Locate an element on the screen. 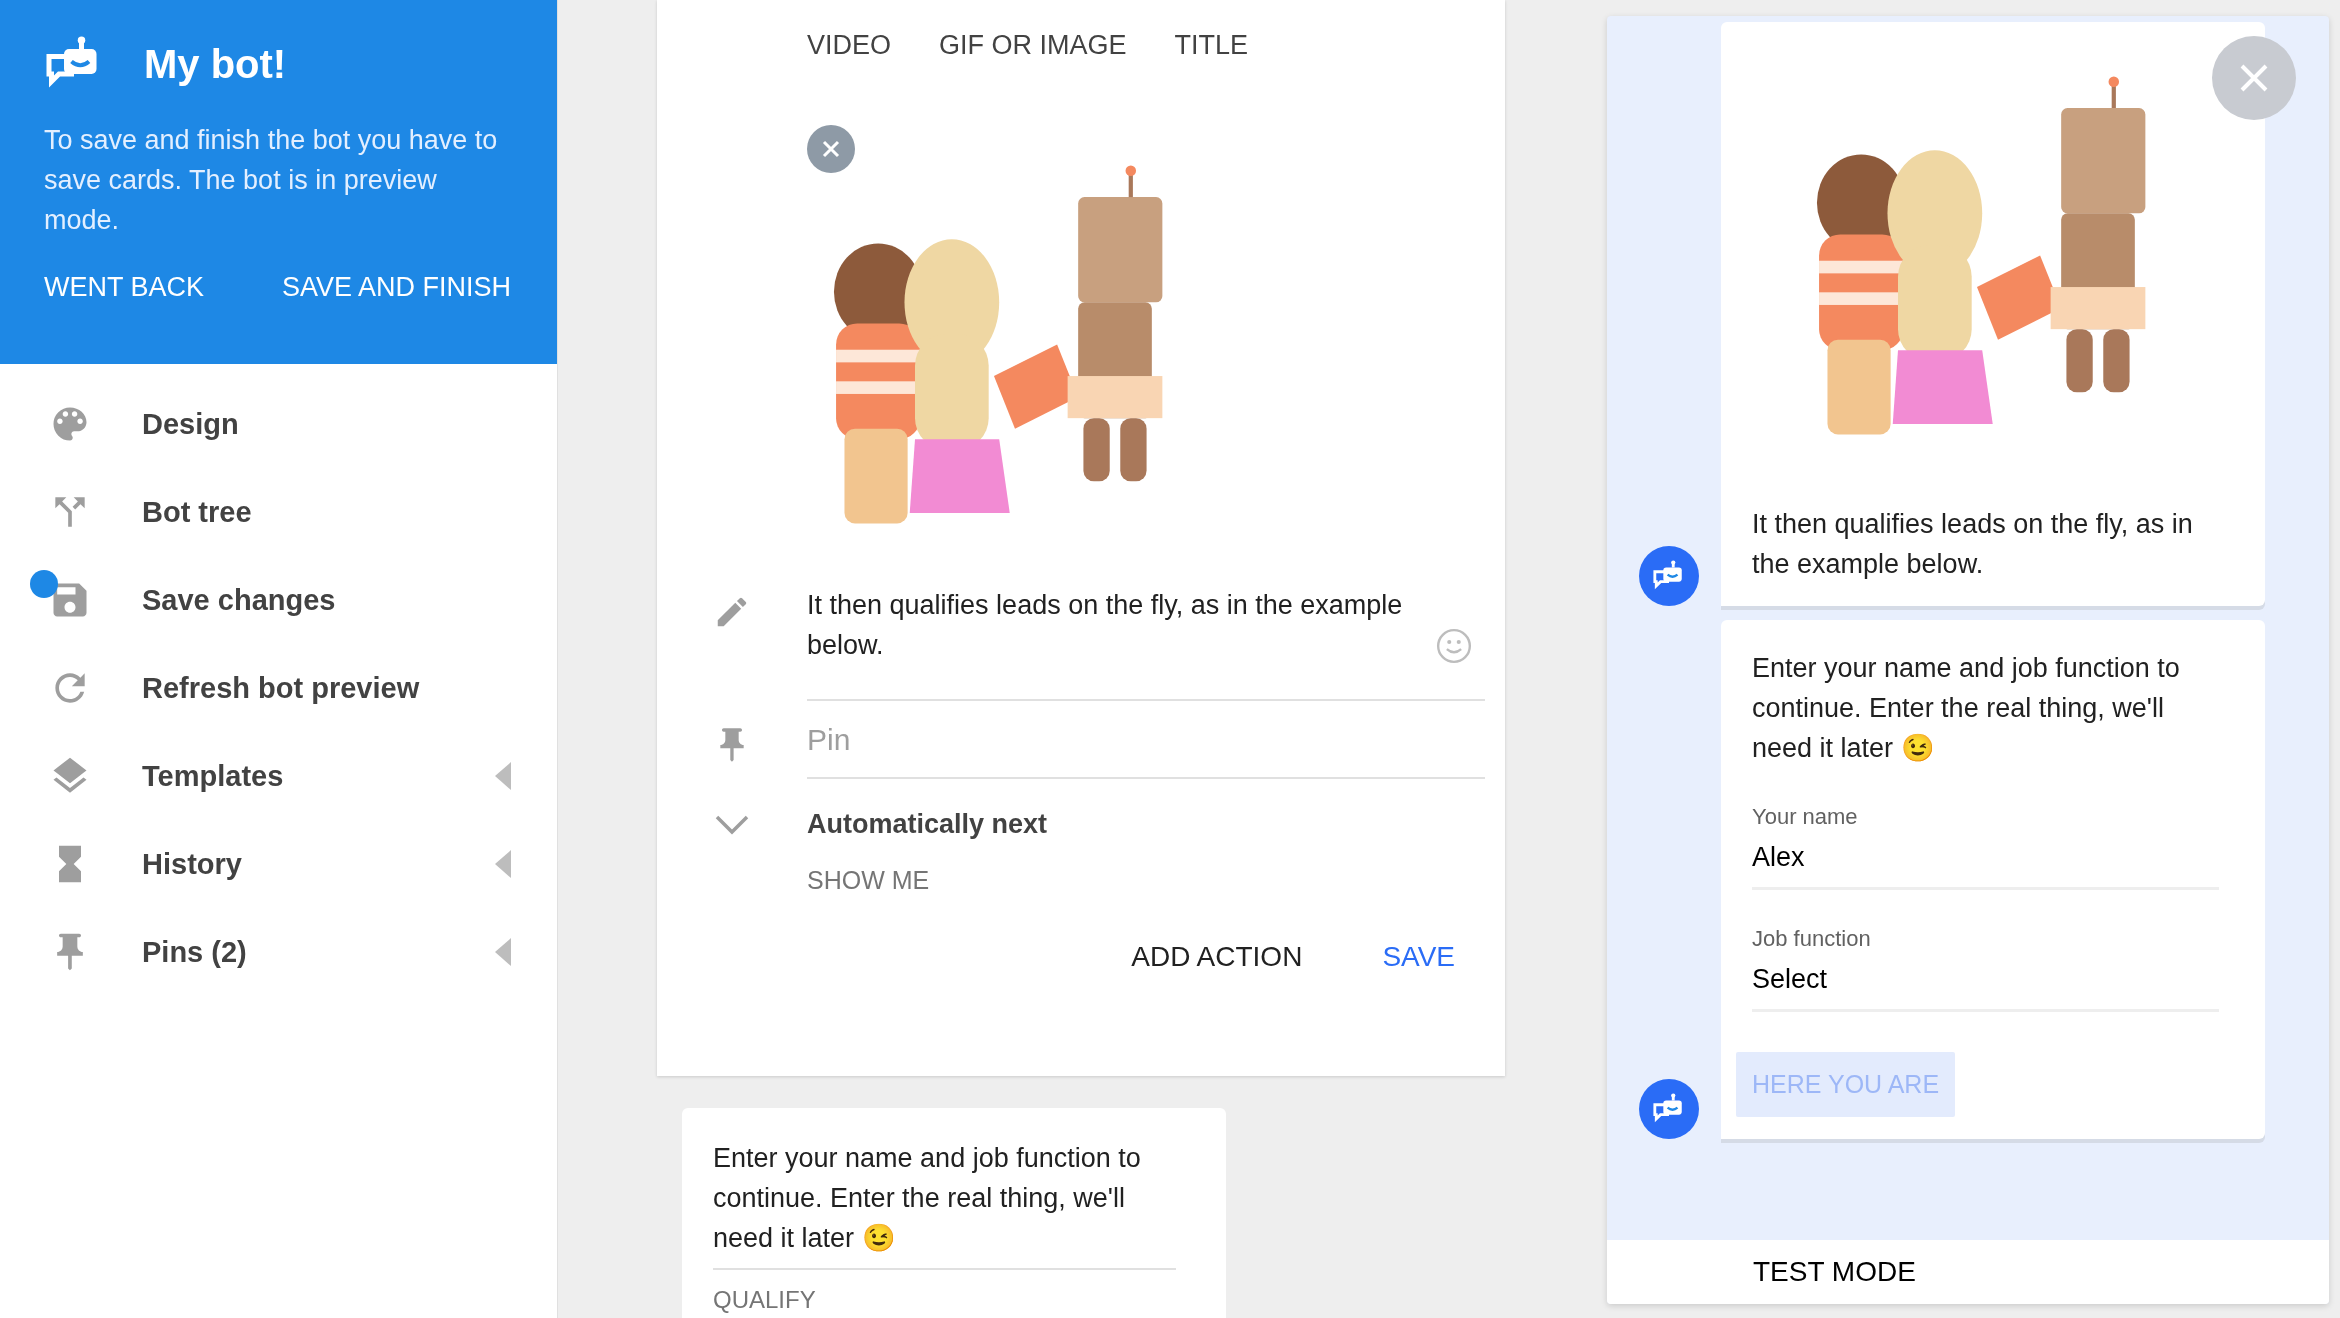 The image size is (2340, 1318). save-button: SAVE is located at coordinates (1418, 957).